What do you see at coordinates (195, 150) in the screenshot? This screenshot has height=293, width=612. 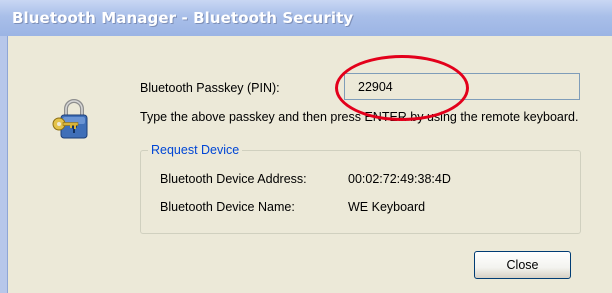 I see `request-device-title: Request Device` at bounding box center [195, 150].